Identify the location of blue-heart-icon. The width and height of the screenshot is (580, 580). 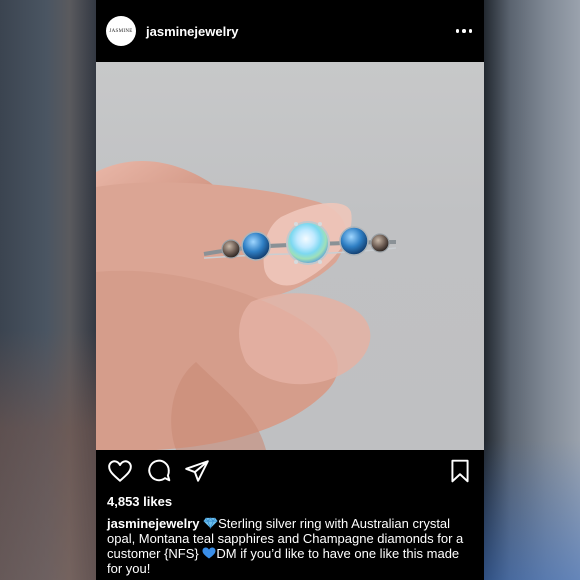
(209, 553).